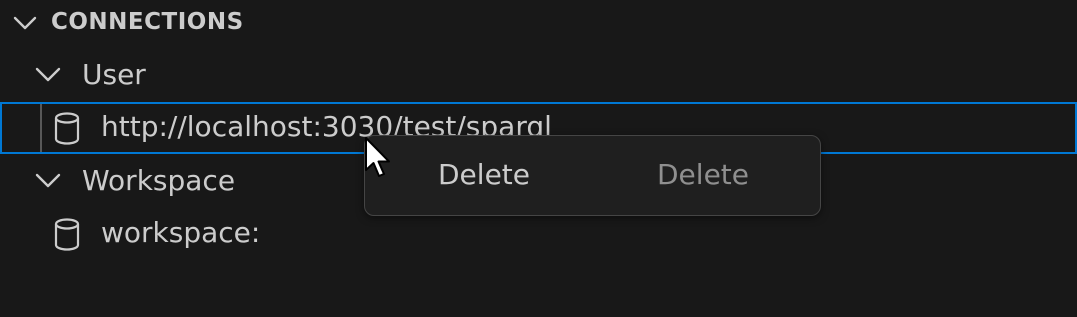 This screenshot has height=317, width=1077. What do you see at coordinates (378, 160) in the screenshot?
I see `mouse-pointer-icon` at bounding box center [378, 160].